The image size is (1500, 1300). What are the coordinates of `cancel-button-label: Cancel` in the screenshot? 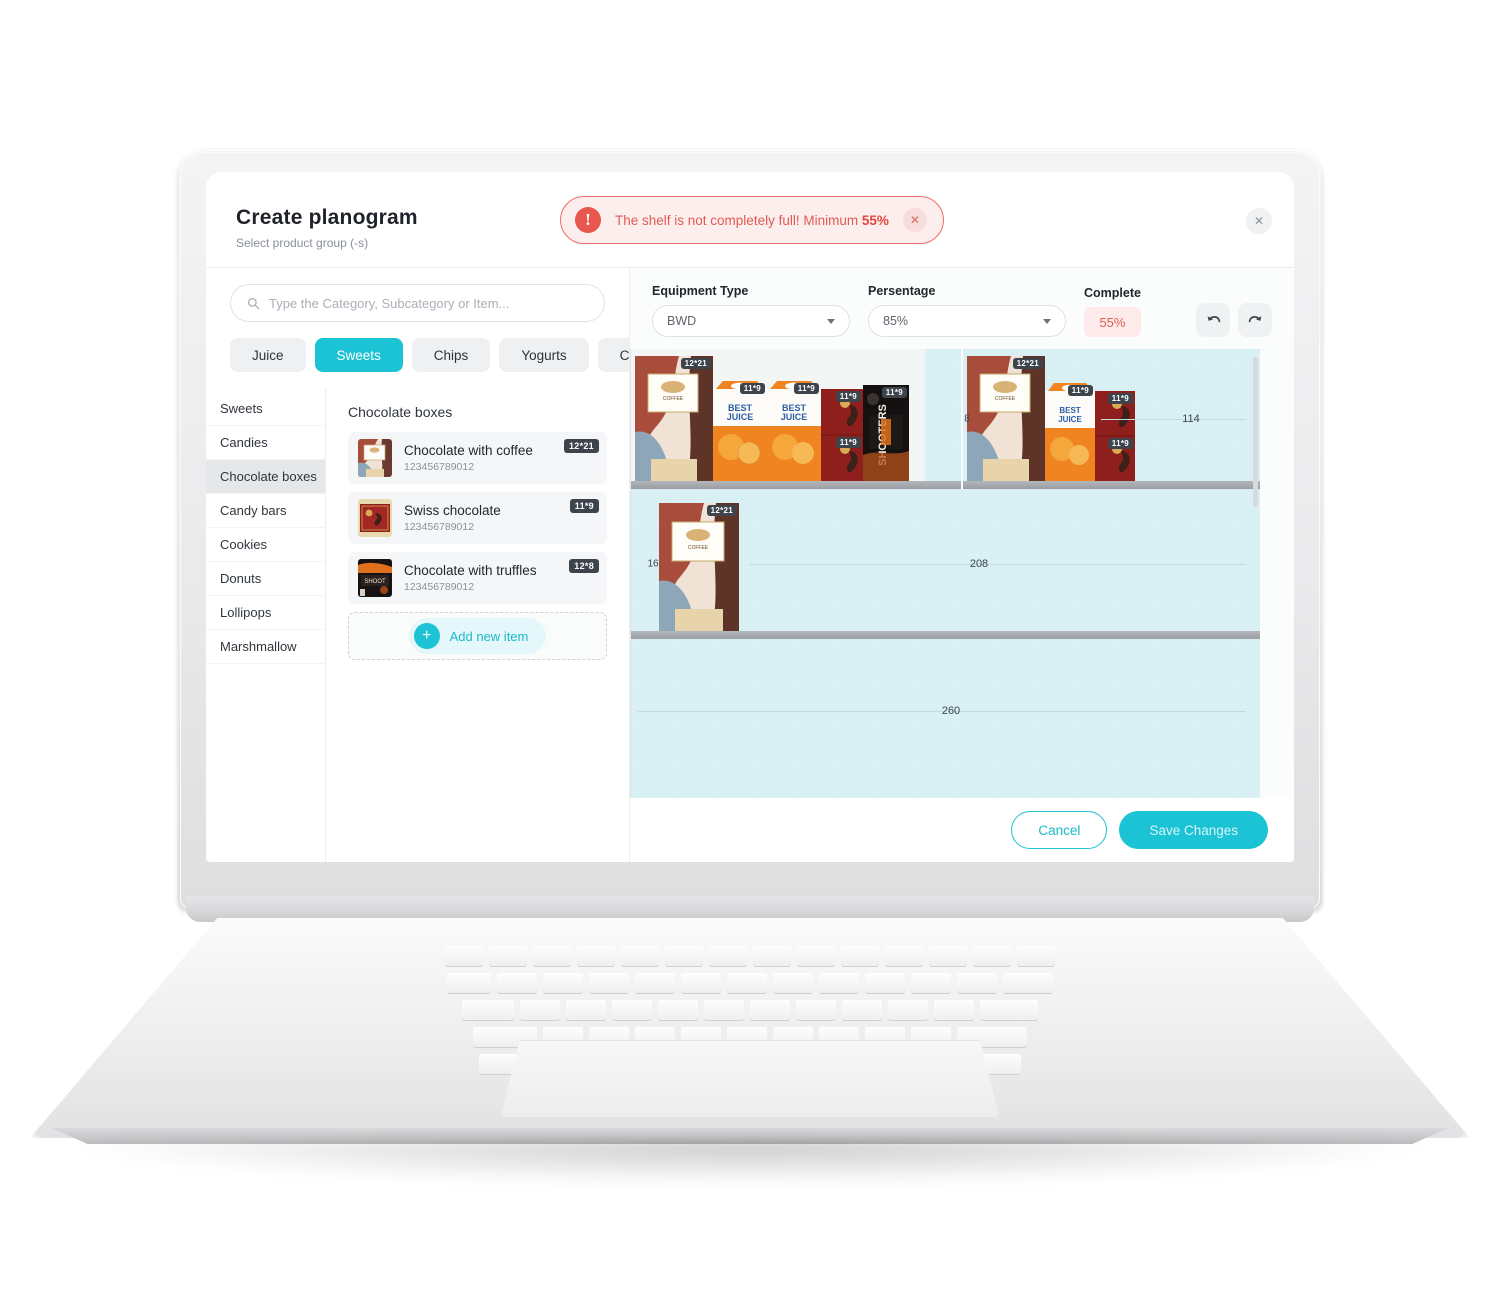 It's located at (1059, 830).